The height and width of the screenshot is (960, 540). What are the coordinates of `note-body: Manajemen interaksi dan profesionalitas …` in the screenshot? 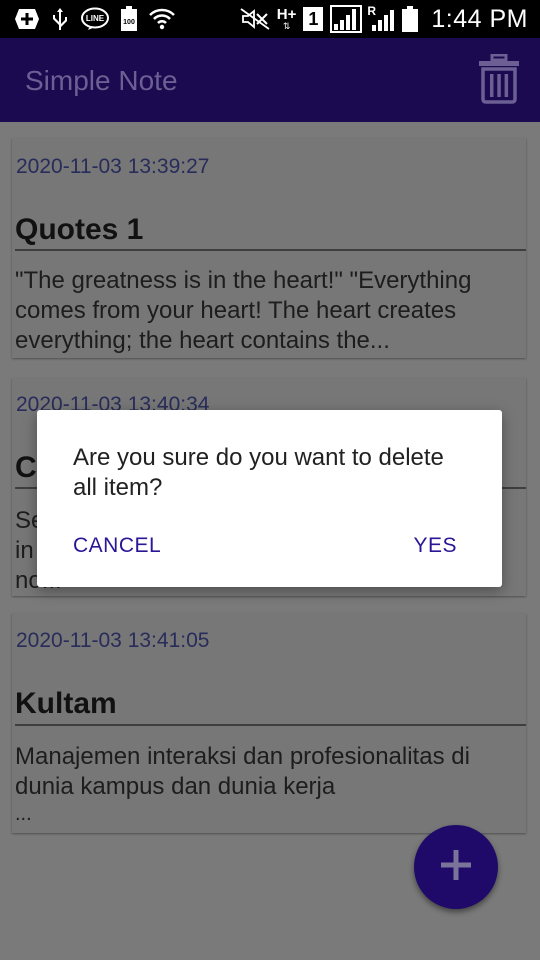 It's located at (267, 784).